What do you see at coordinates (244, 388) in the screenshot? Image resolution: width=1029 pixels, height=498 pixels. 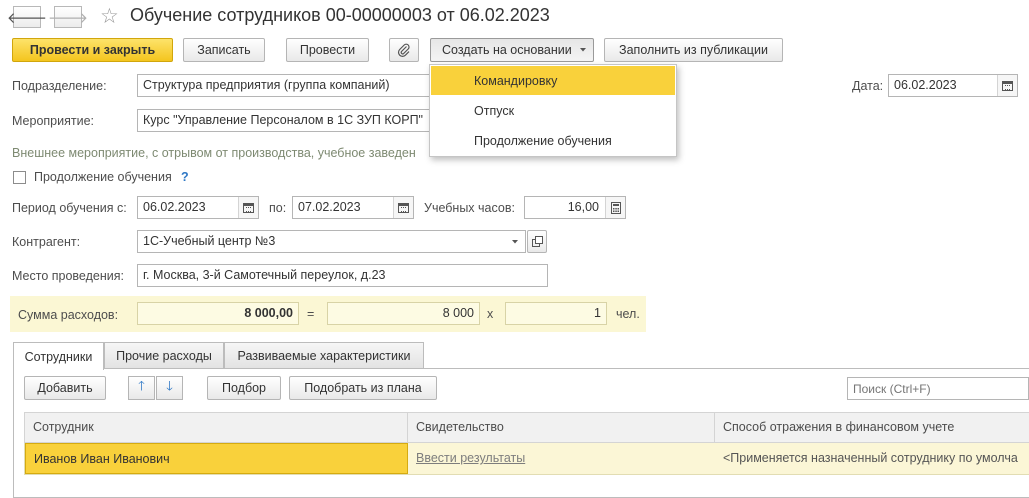 I see `select-button: Подбор` at bounding box center [244, 388].